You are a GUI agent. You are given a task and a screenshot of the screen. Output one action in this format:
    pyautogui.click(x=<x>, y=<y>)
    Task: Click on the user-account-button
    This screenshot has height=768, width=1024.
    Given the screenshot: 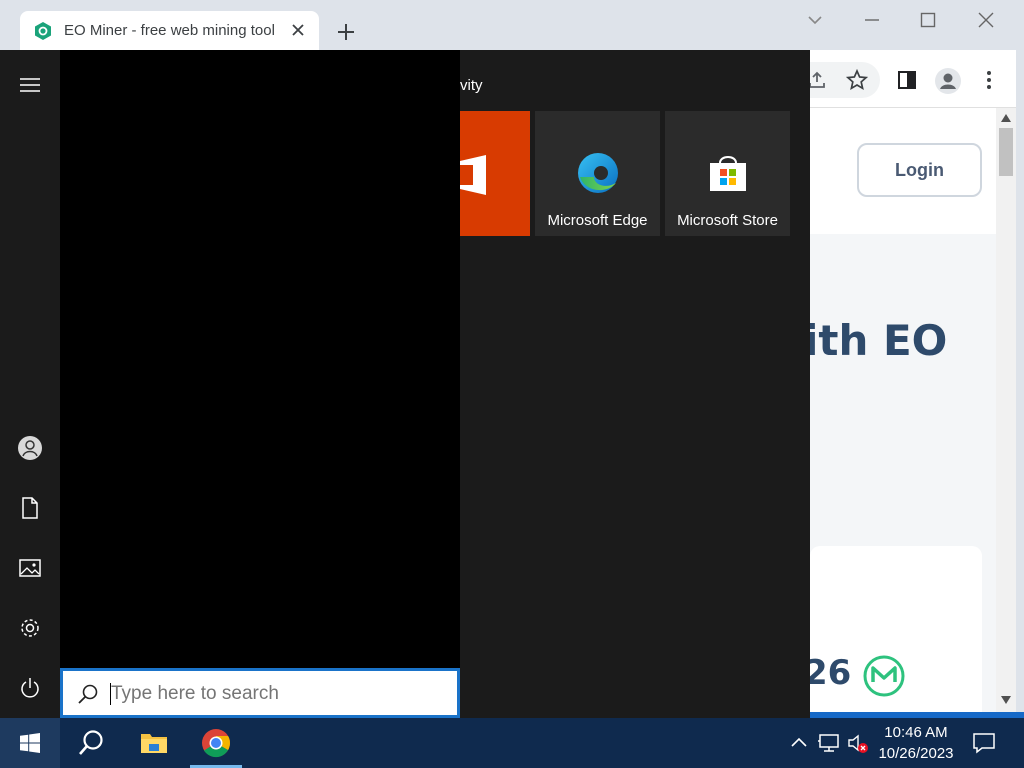 What is the action you would take?
    pyautogui.click(x=30, y=448)
    